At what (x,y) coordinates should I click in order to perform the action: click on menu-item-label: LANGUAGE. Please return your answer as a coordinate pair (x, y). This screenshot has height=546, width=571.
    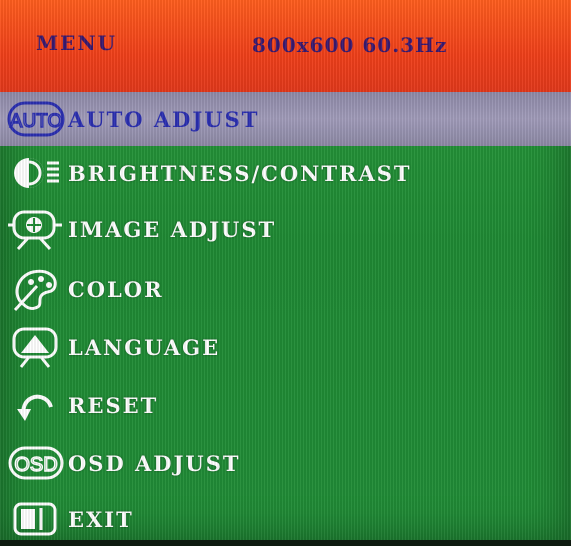
    Looking at the image, I should click on (144, 347).